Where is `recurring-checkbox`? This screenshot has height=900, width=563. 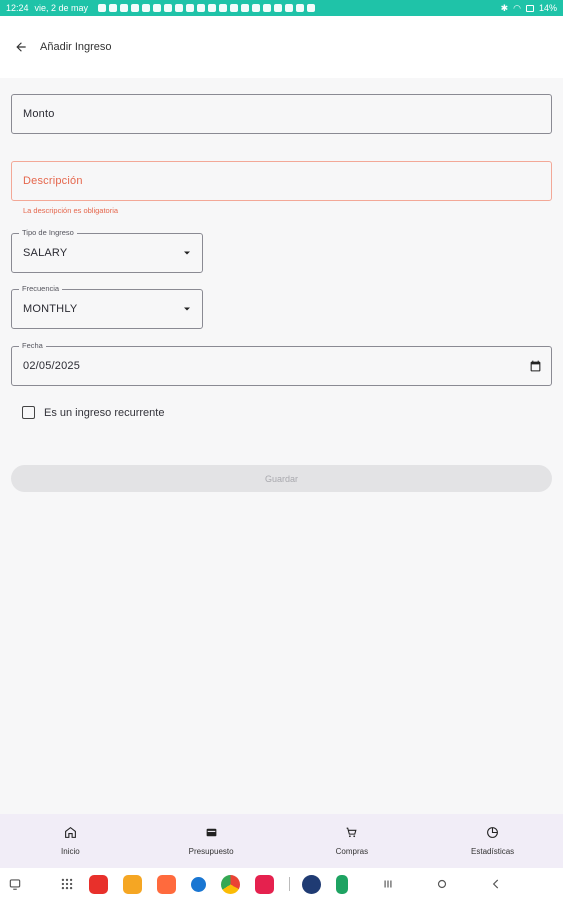
recurring-checkbox is located at coordinates (28, 412).